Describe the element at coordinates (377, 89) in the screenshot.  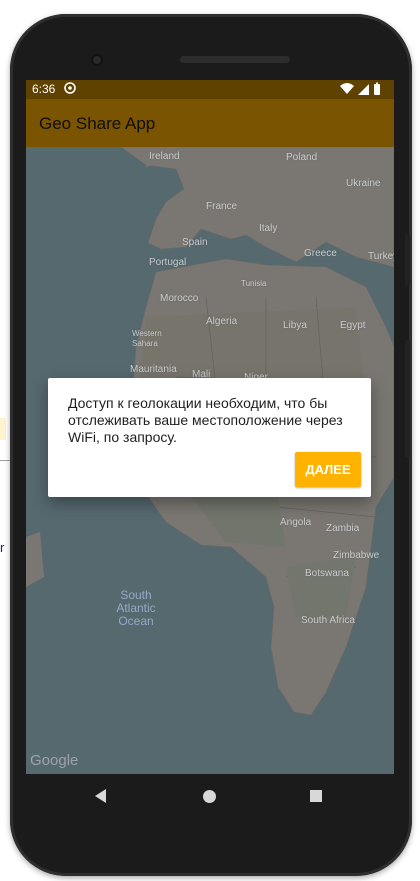
I see `battery-icon` at that location.